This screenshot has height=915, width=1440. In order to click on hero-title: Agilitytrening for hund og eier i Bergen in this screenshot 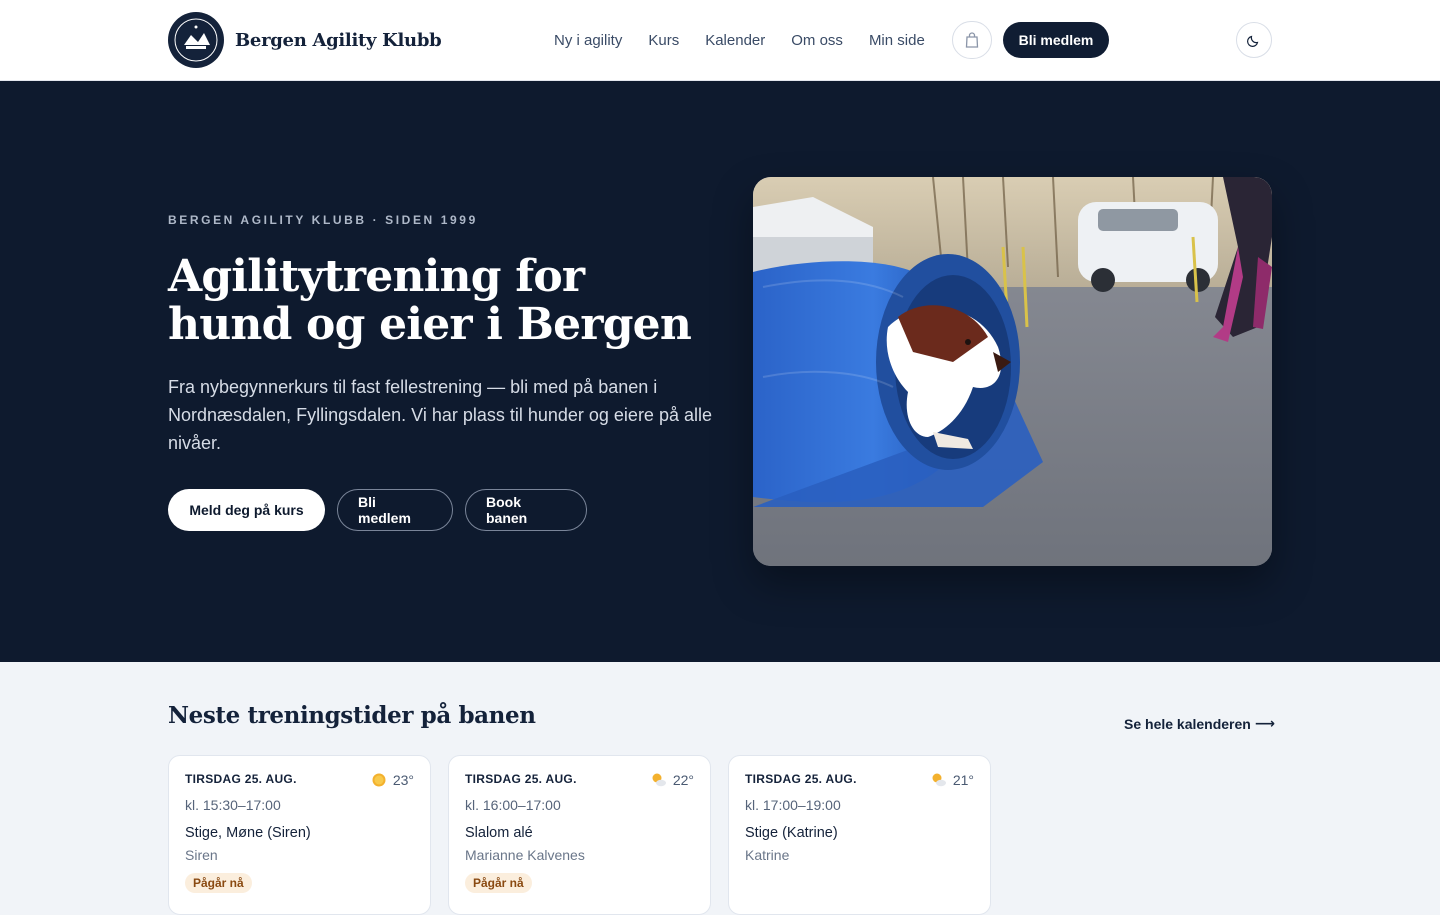, I will do `click(448, 301)`.